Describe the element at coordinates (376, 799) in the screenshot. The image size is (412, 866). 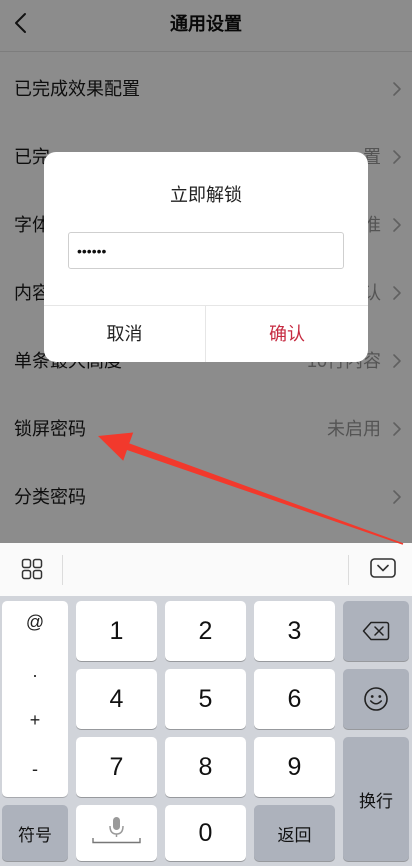
I see `newline-key: 换行` at that location.